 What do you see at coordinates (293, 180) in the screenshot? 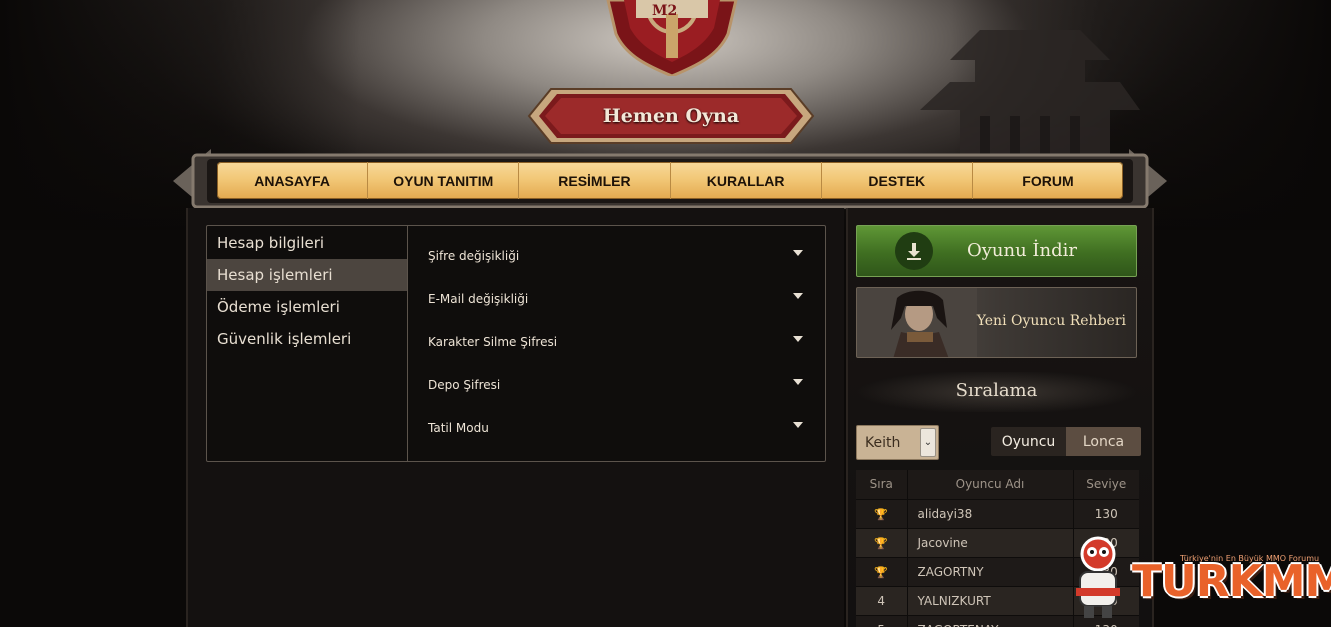
I see `nav-item-home: ANASAYFA` at bounding box center [293, 180].